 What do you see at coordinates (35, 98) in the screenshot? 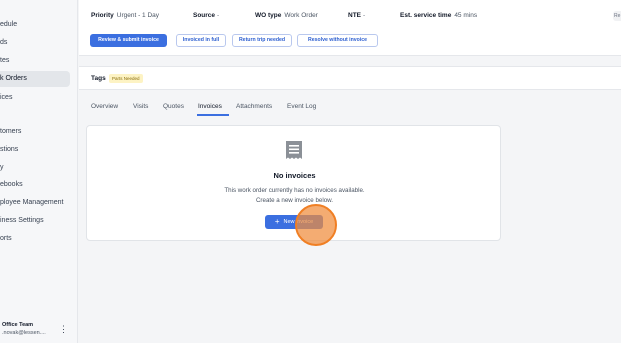
I see `sidebar-item-invoices: ices` at bounding box center [35, 98].